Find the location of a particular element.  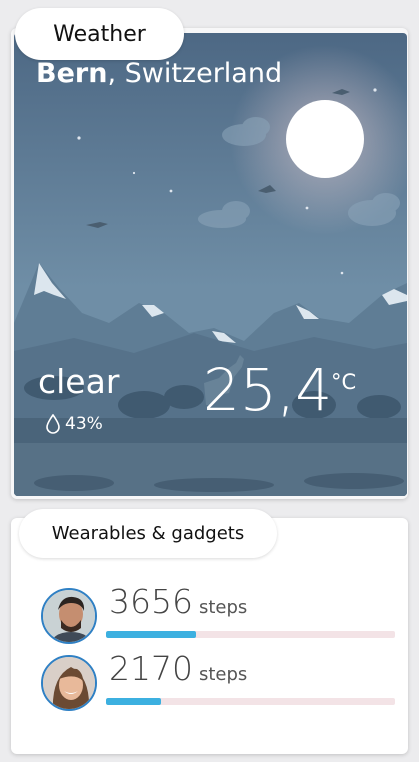

city-name: Bern is located at coordinates (72, 73).